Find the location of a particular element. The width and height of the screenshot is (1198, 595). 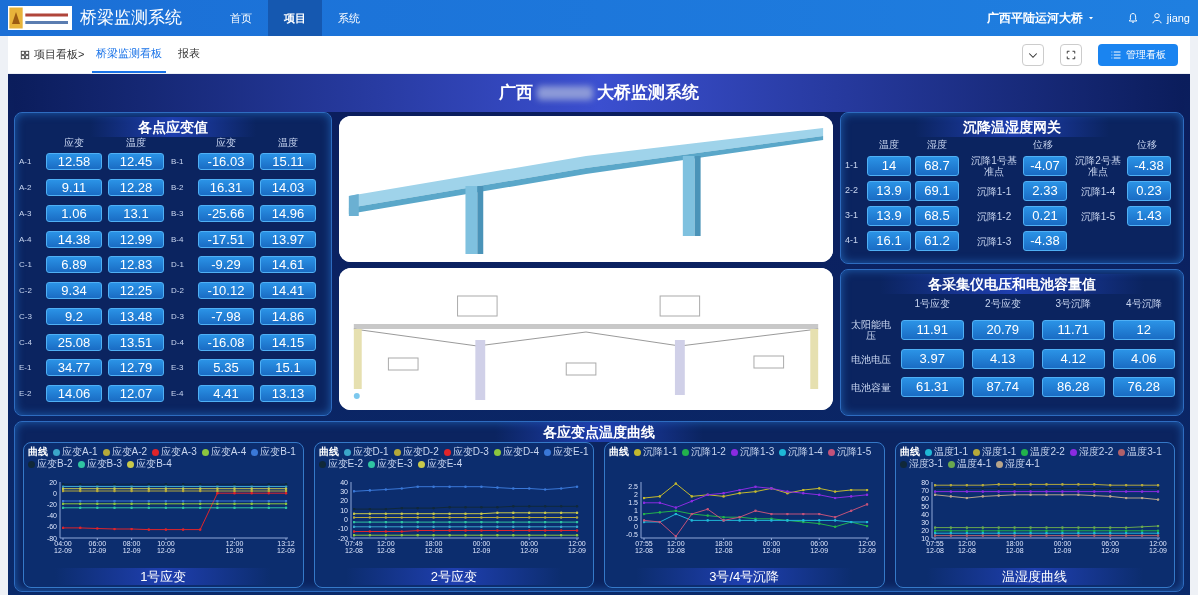

row-label: A-3 is located at coordinates (26, 213).